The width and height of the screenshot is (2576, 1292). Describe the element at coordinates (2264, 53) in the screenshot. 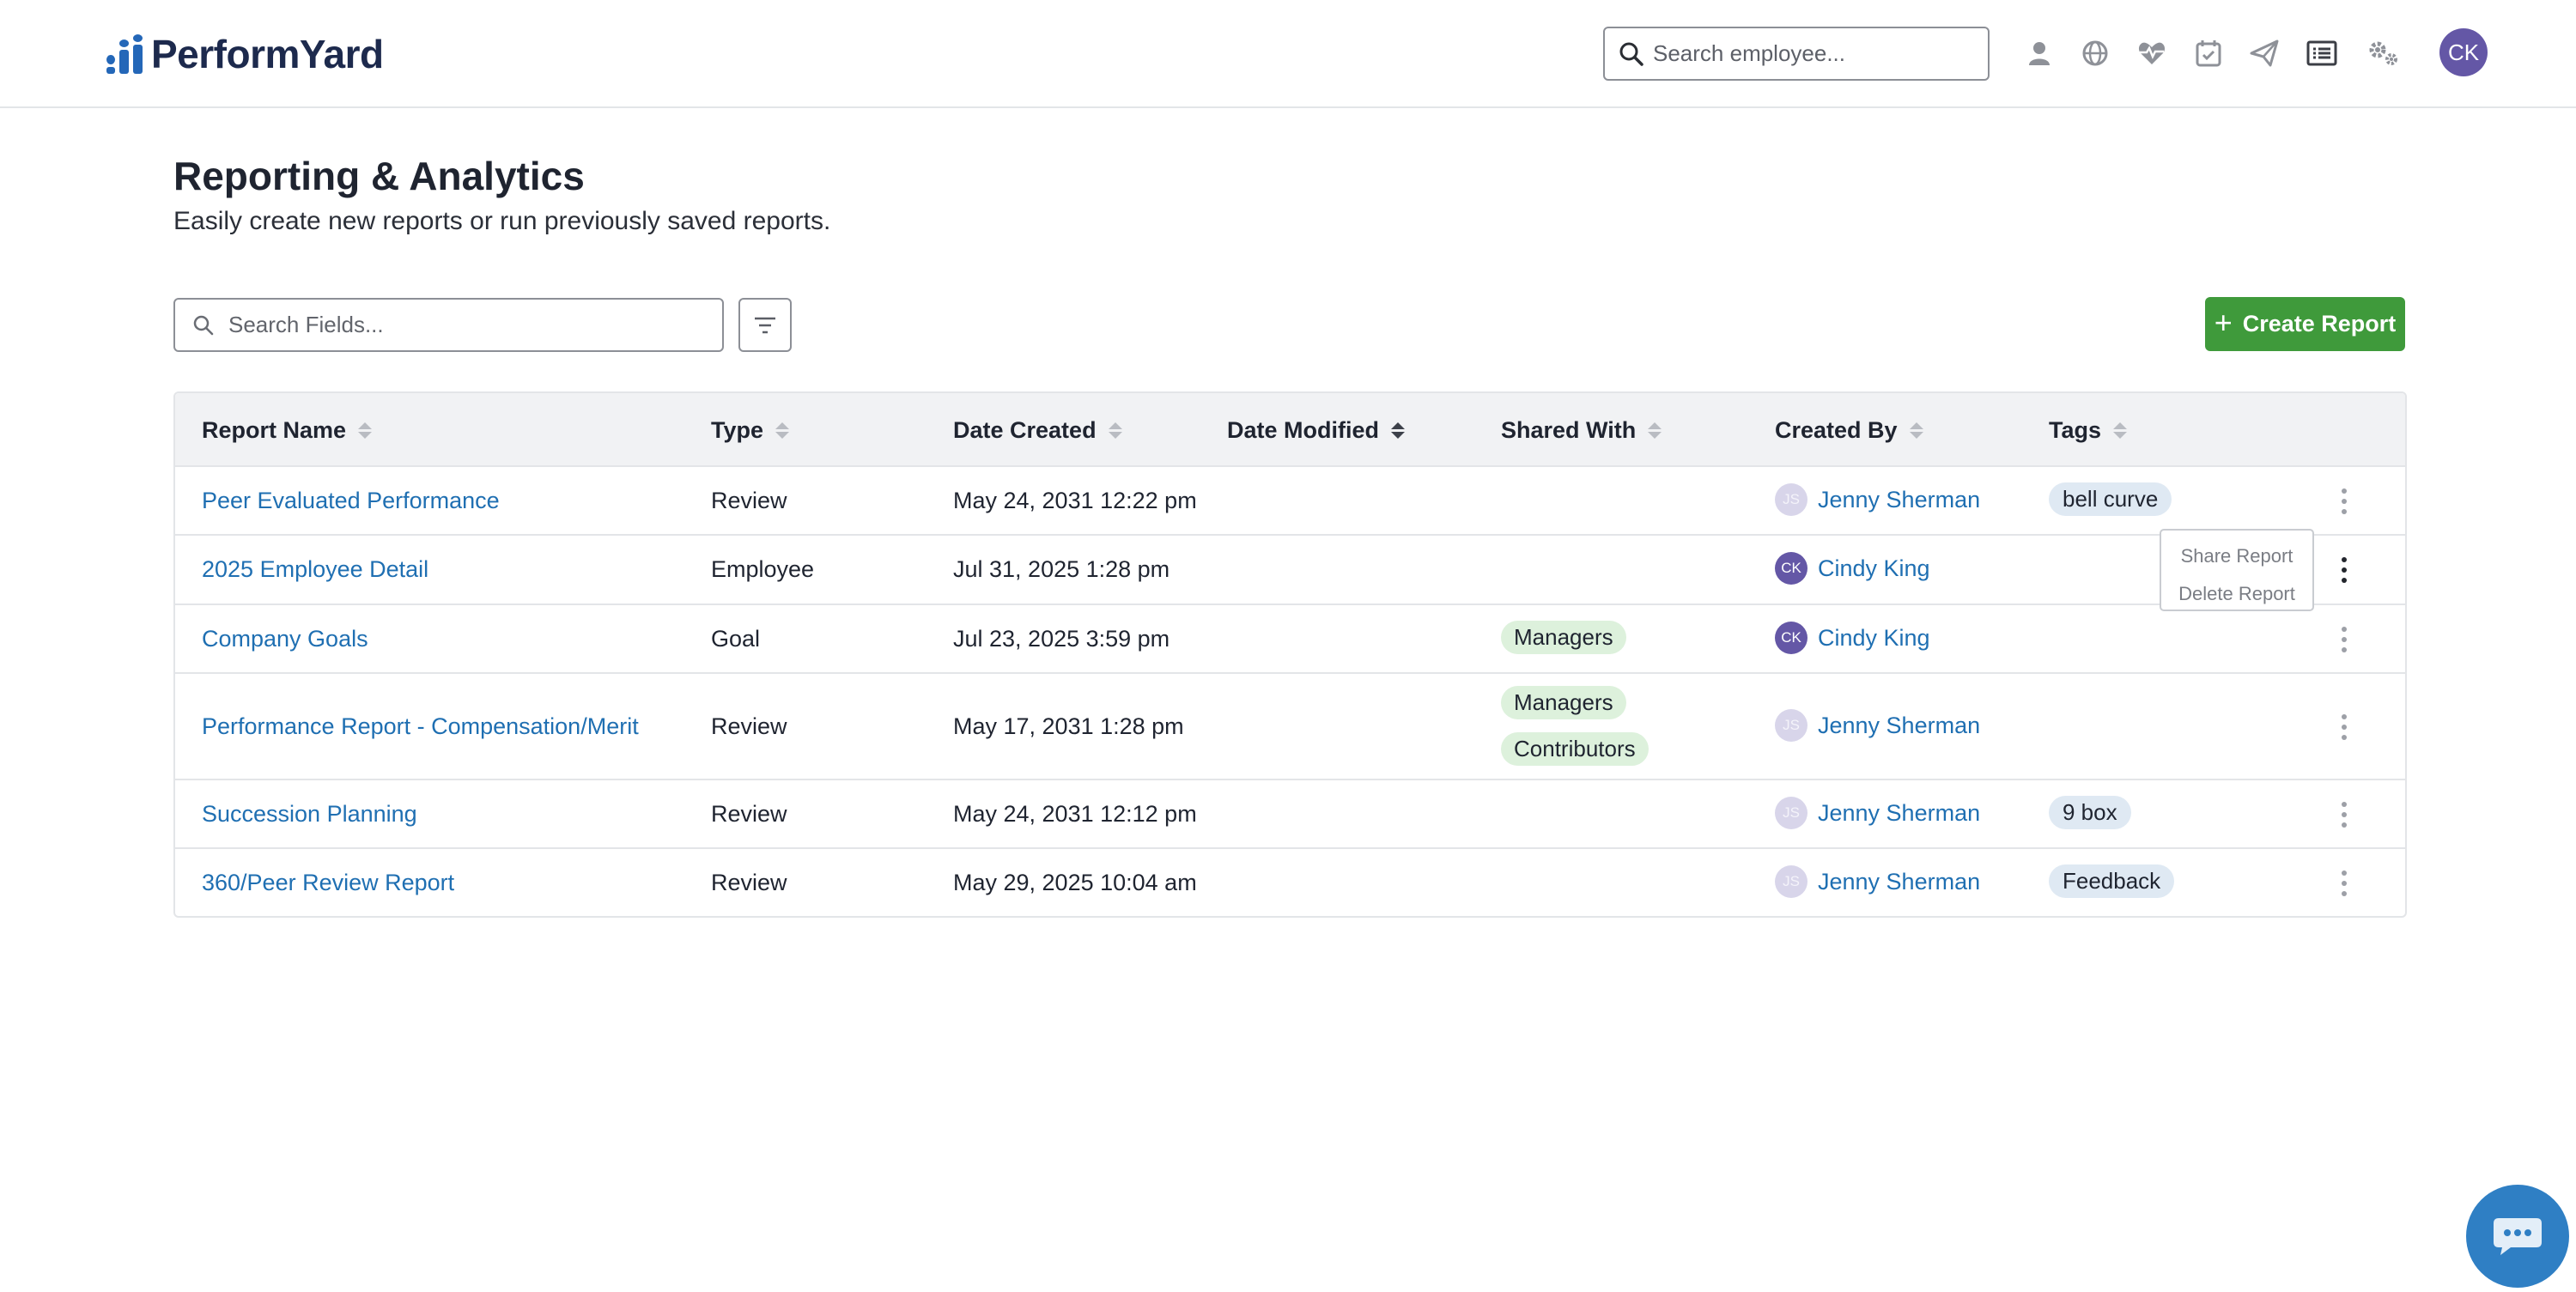

I see `paper-plane-icon` at that location.